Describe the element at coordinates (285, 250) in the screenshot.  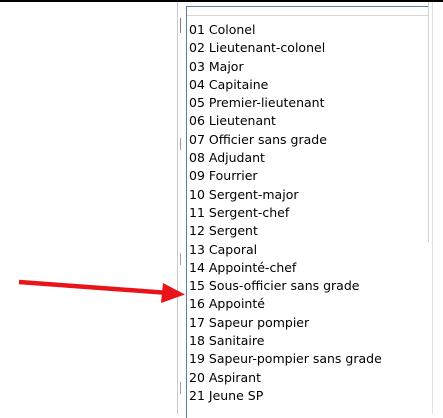
I see `dropdown-option: 13 Caporal` at that location.